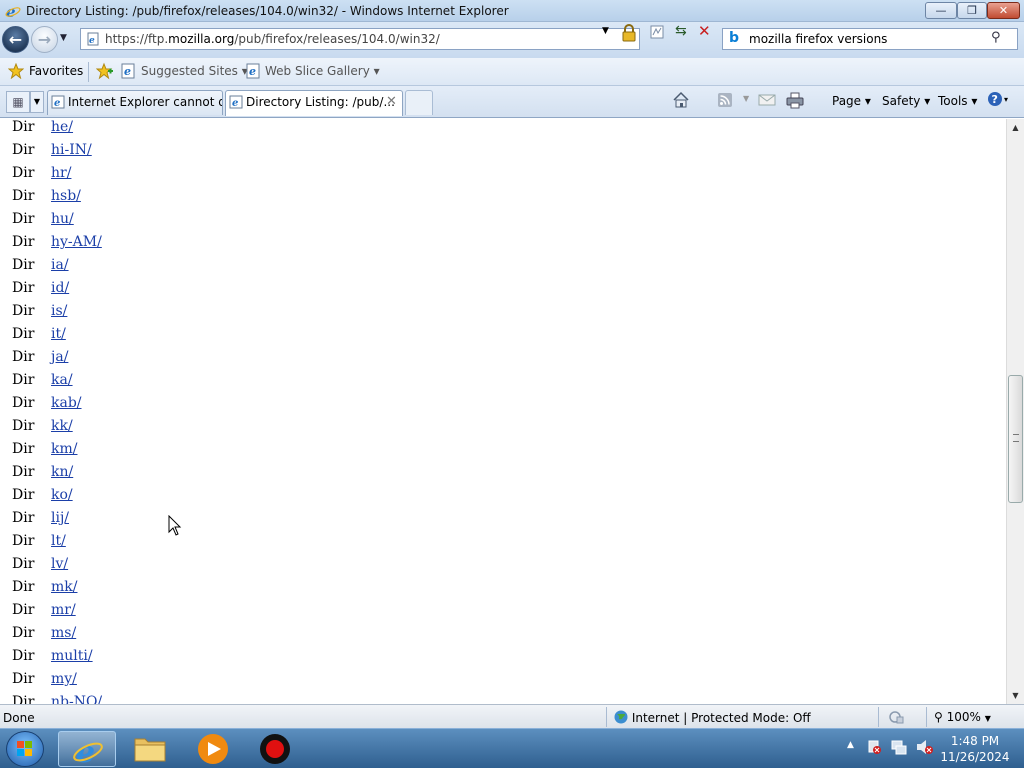 The height and width of the screenshot is (768, 1024). I want to click on directory-link: my/, so click(64, 679).